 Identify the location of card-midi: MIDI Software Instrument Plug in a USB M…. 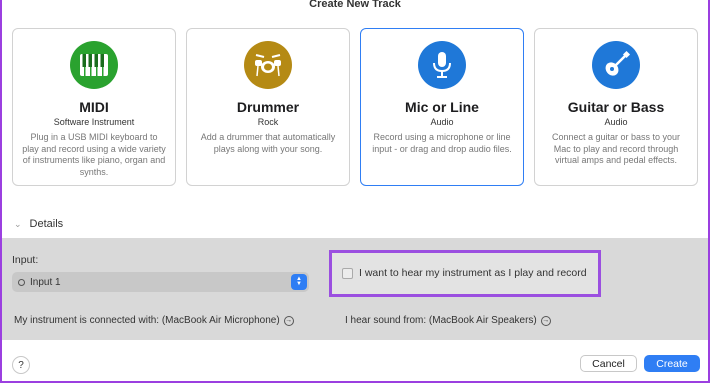
(94, 107).